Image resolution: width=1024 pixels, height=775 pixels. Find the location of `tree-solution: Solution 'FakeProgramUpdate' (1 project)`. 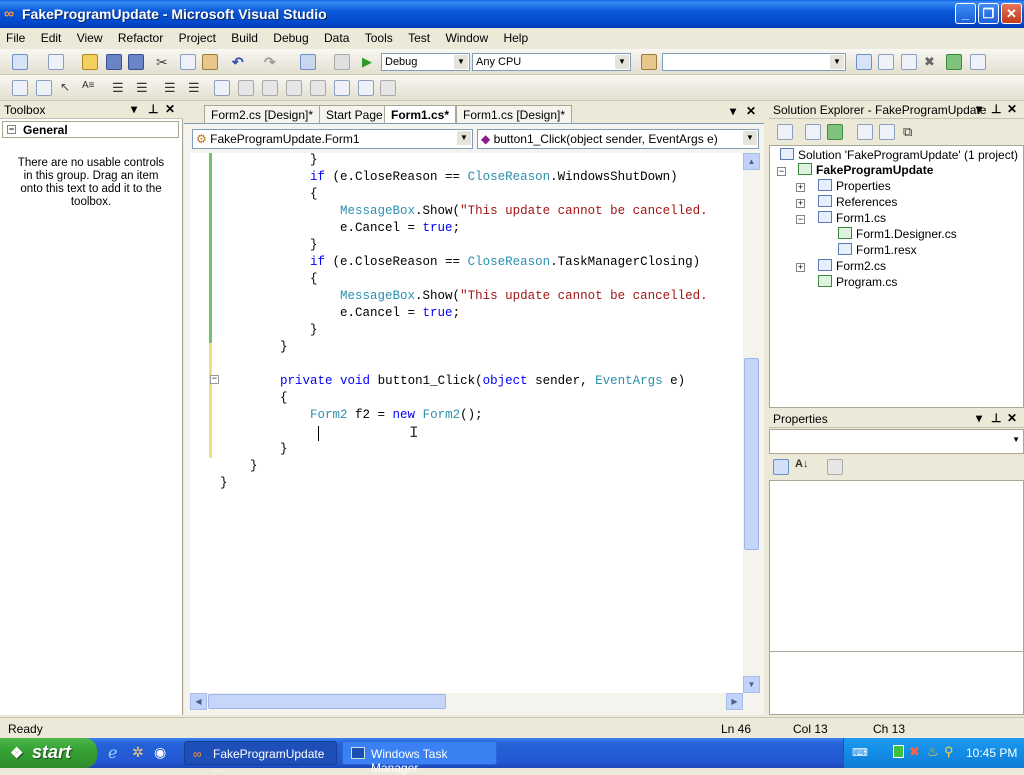

tree-solution: Solution 'FakeProgramUpdate' (1 project) is located at coordinates (899, 155).